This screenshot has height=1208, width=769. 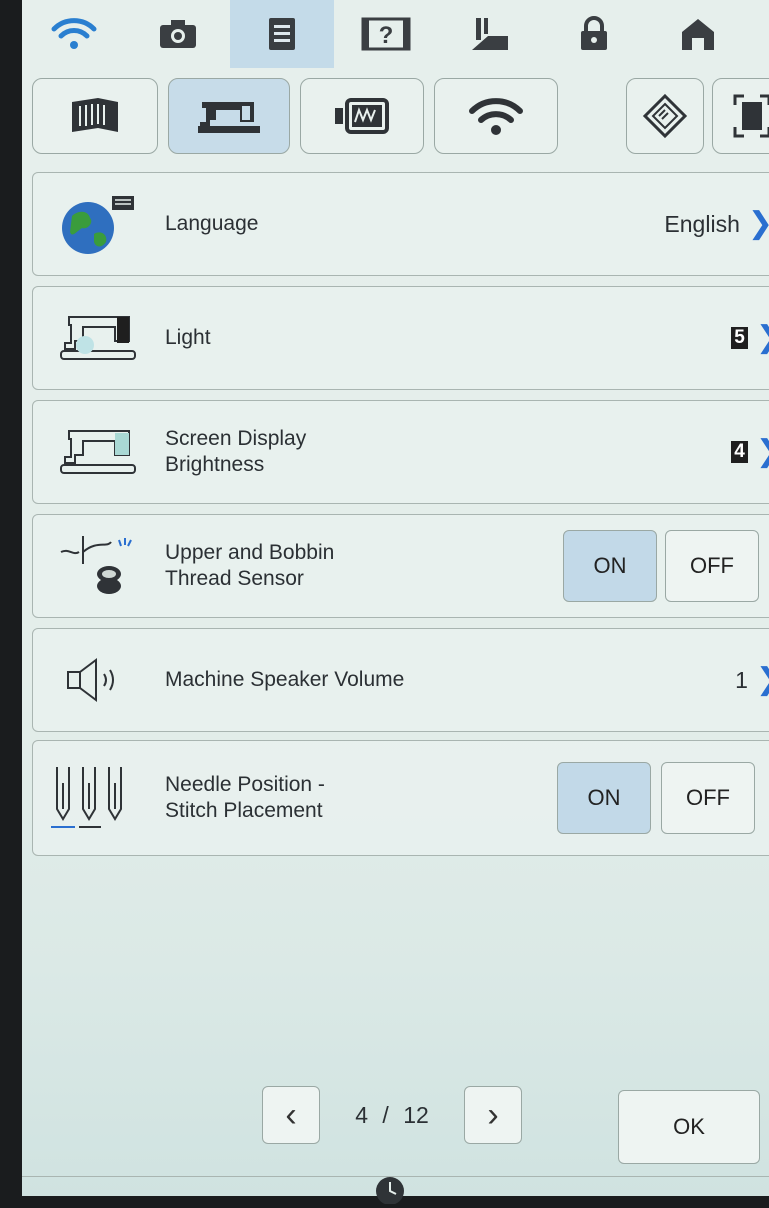 I want to click on camera-icon, so click(x=178, y=34).